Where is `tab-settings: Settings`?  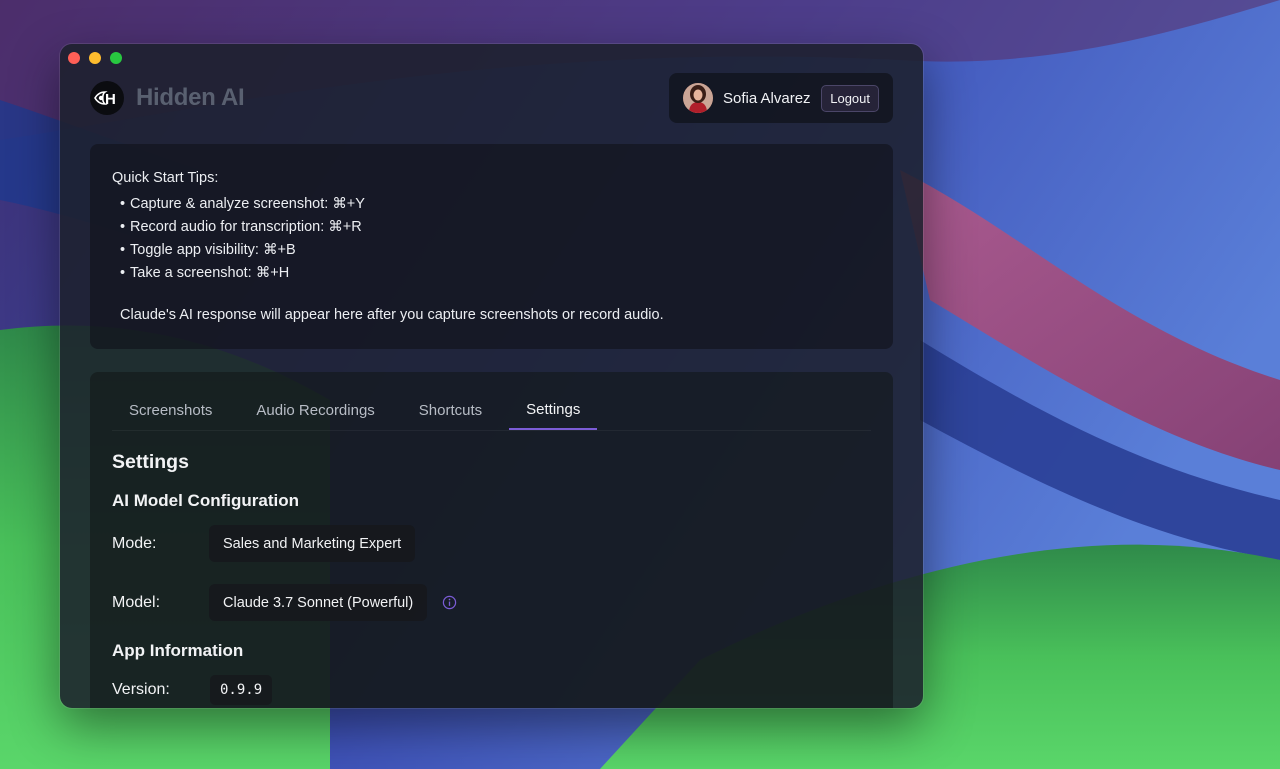
tab-settings: Settings is located at coordinates (553, 410).